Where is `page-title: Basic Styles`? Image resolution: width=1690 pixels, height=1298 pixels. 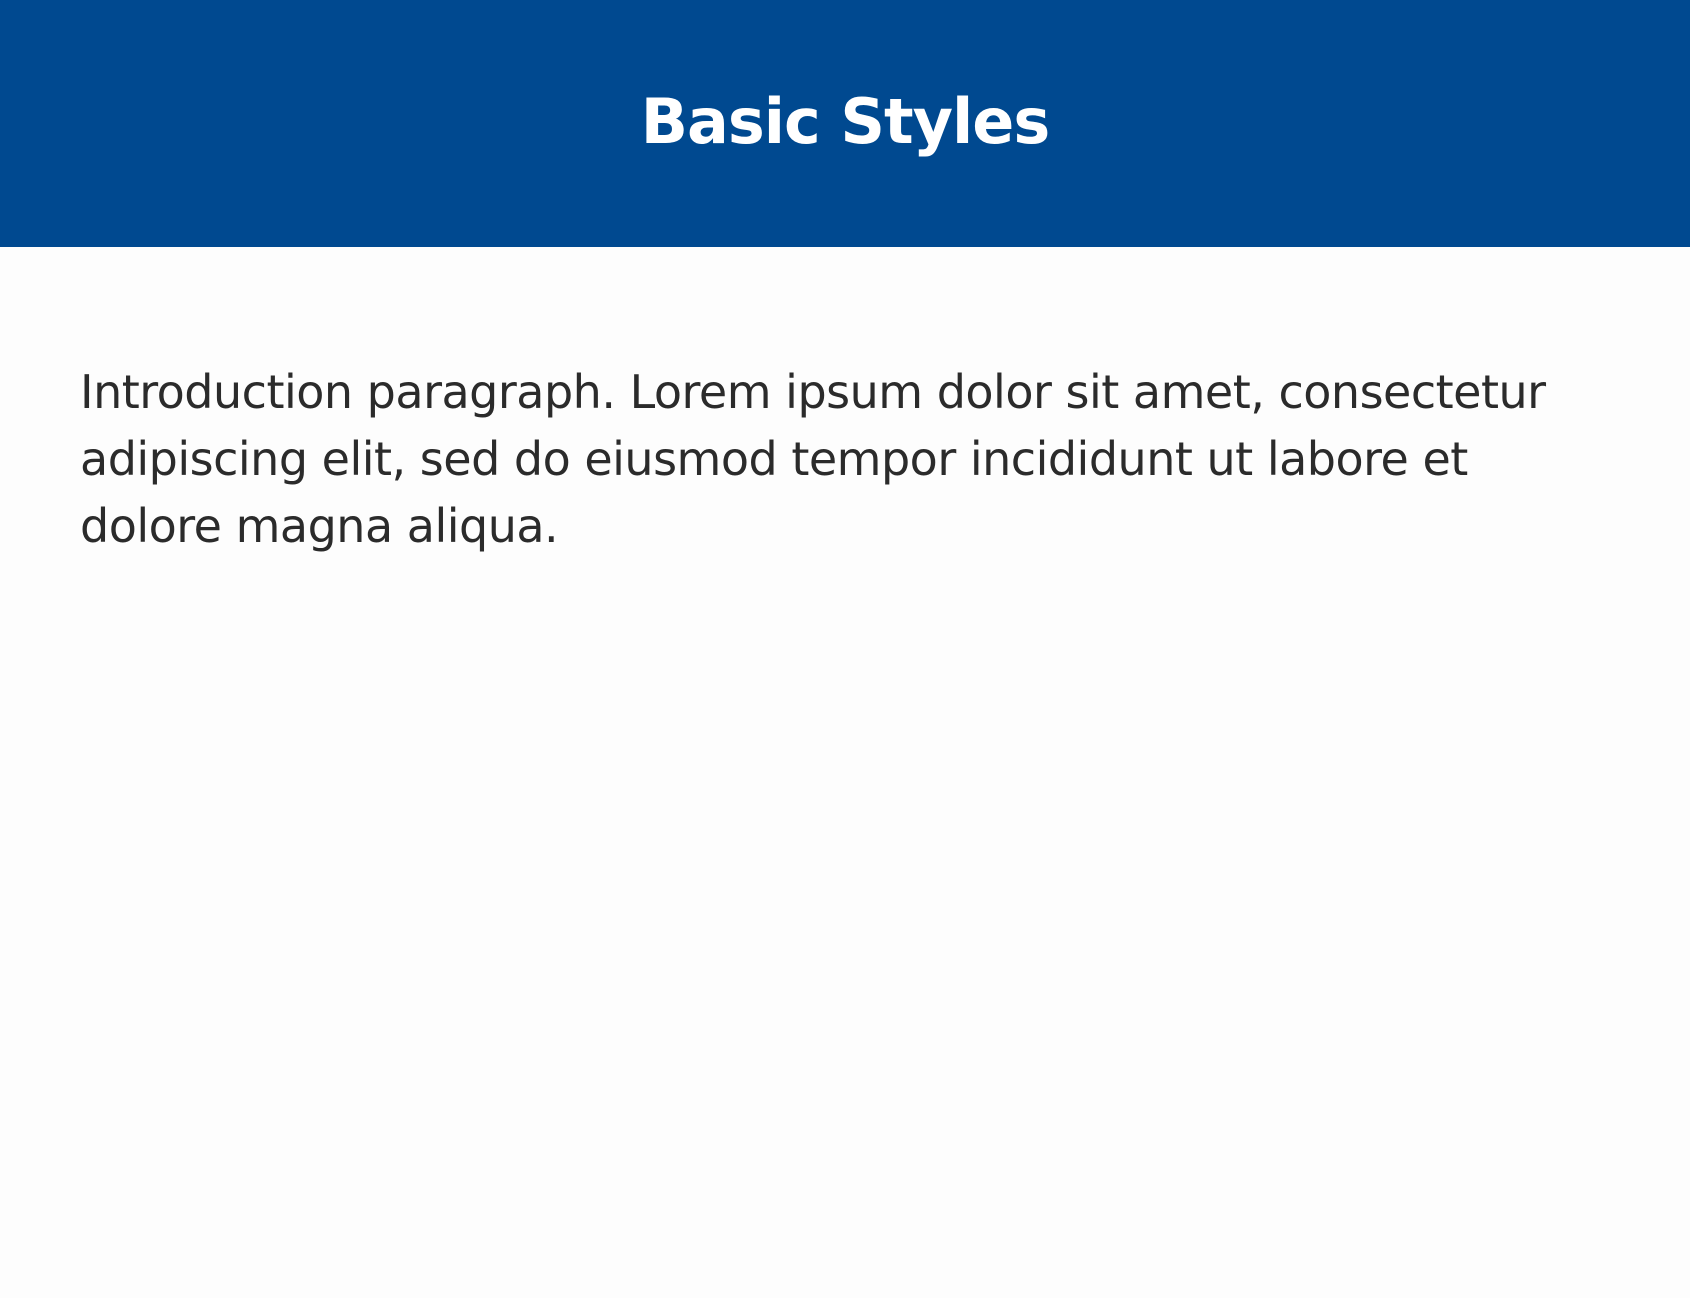 page-title: Basic Styles is located at coordinates (845, 121).